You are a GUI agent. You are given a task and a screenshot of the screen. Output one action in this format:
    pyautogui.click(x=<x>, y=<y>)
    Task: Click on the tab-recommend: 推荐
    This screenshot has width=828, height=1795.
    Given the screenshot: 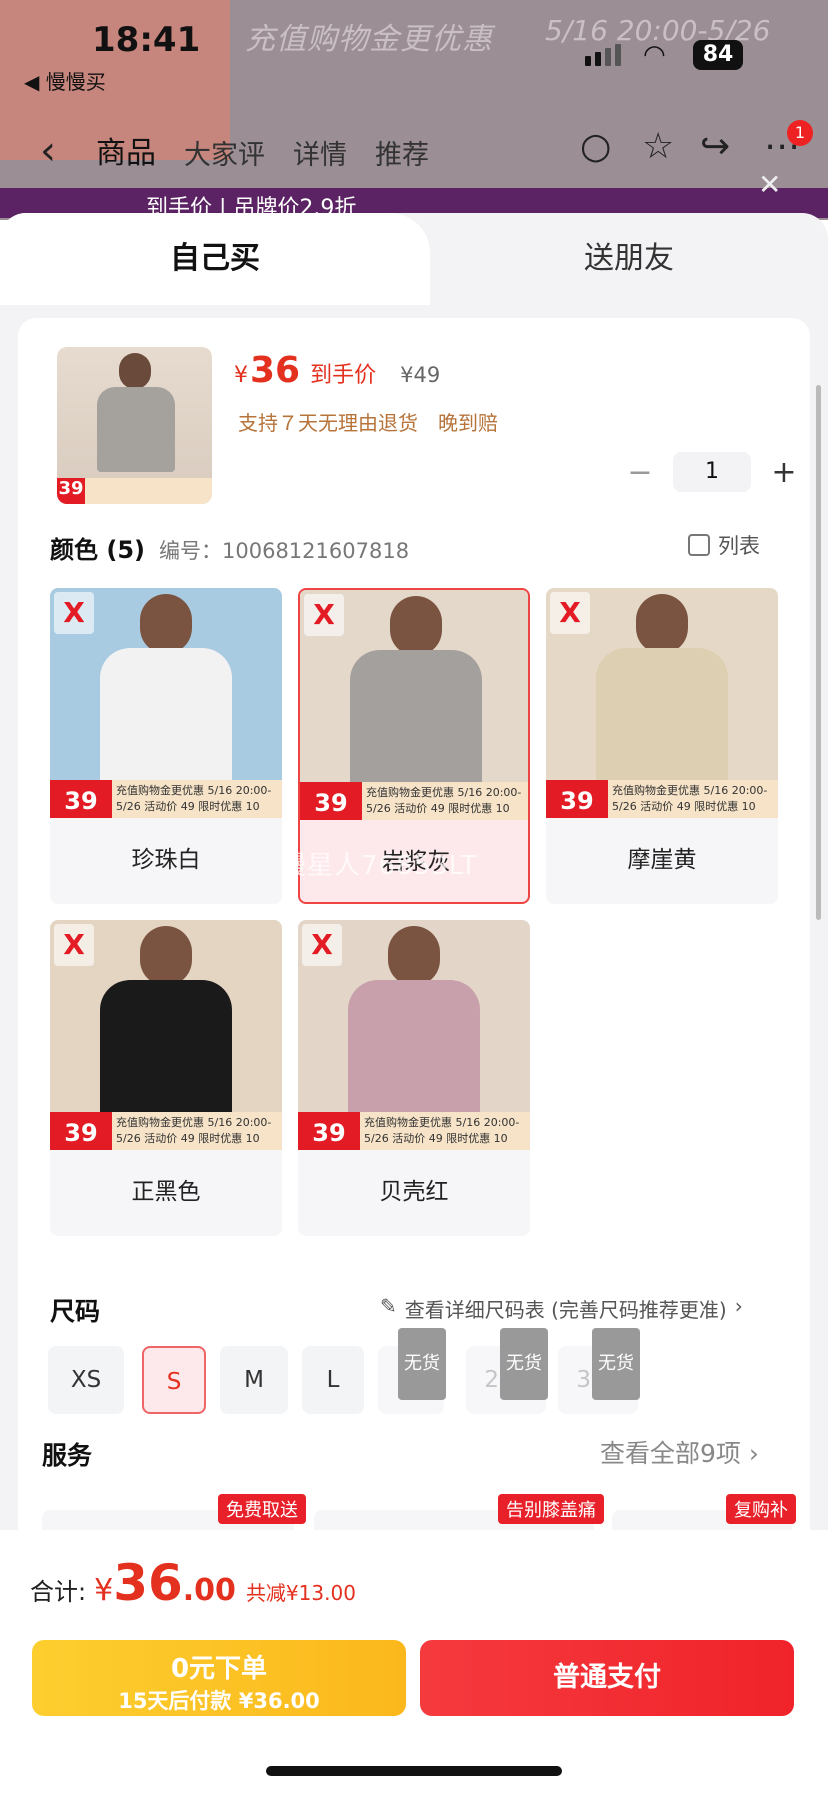 What is the action you would take?
    pyautogui.click(x=402, y=152)
    